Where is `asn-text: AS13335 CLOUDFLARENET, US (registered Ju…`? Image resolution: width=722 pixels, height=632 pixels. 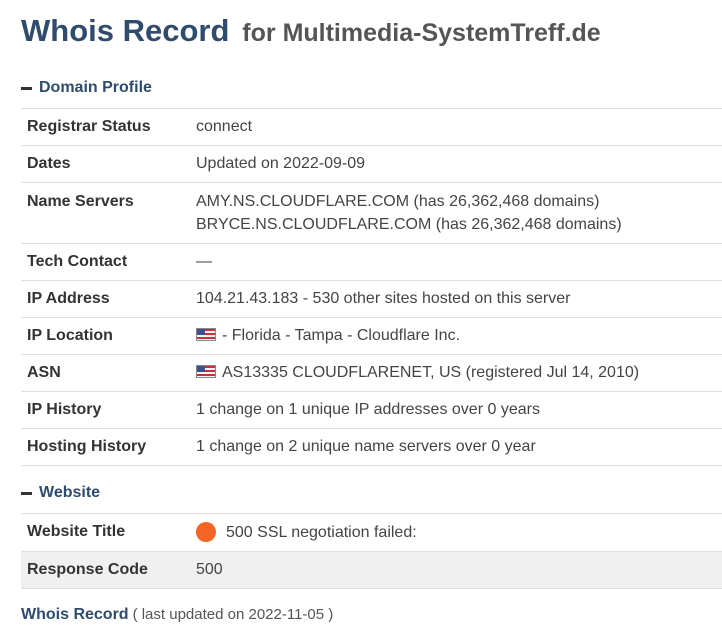
asn-text: AS13335 CLOUDFLARENET, US (registered Ju… is located at coordinates (431, 372).